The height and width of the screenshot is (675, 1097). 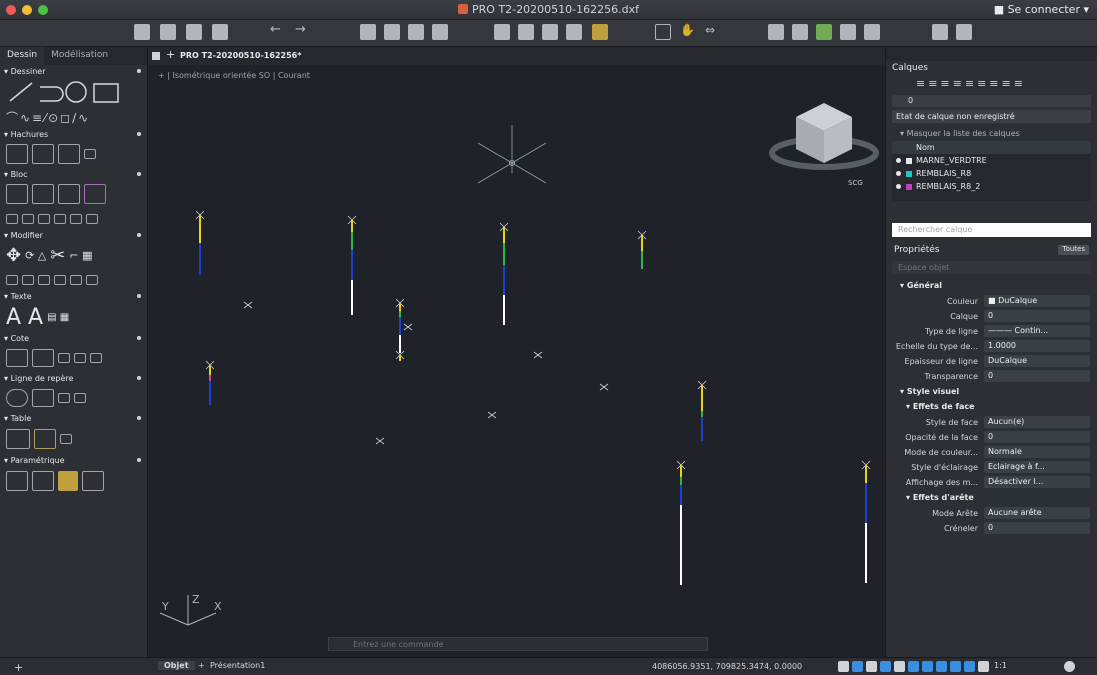 What do you see at coordinates (43, 398) in the screenshot?
I see `multileader-icon` at bounding box center [43, 398].